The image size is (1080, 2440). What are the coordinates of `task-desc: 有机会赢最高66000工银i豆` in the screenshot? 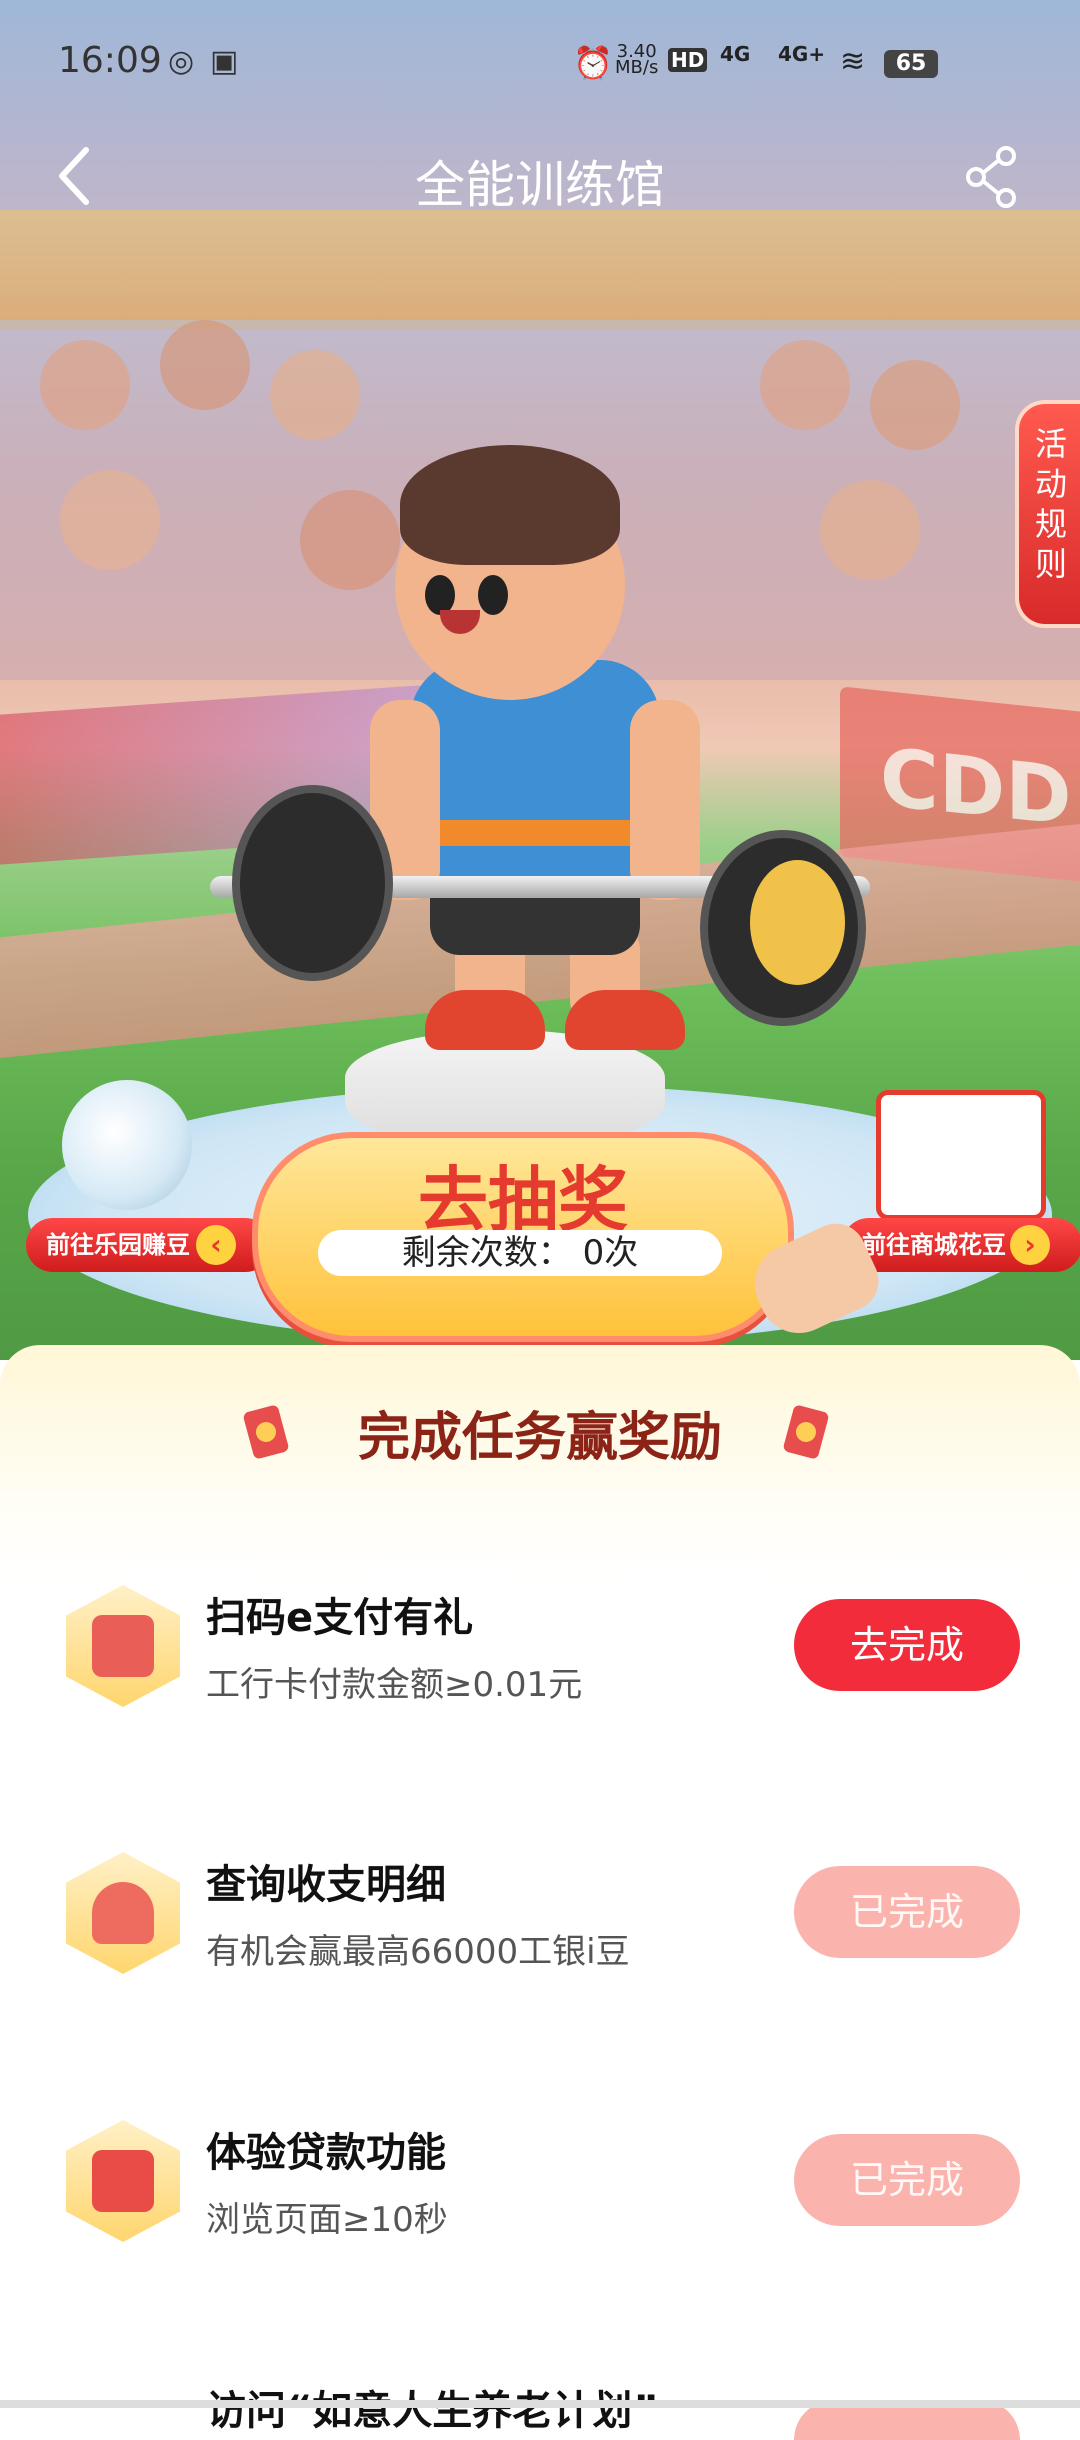 It's located at (418, 1952).